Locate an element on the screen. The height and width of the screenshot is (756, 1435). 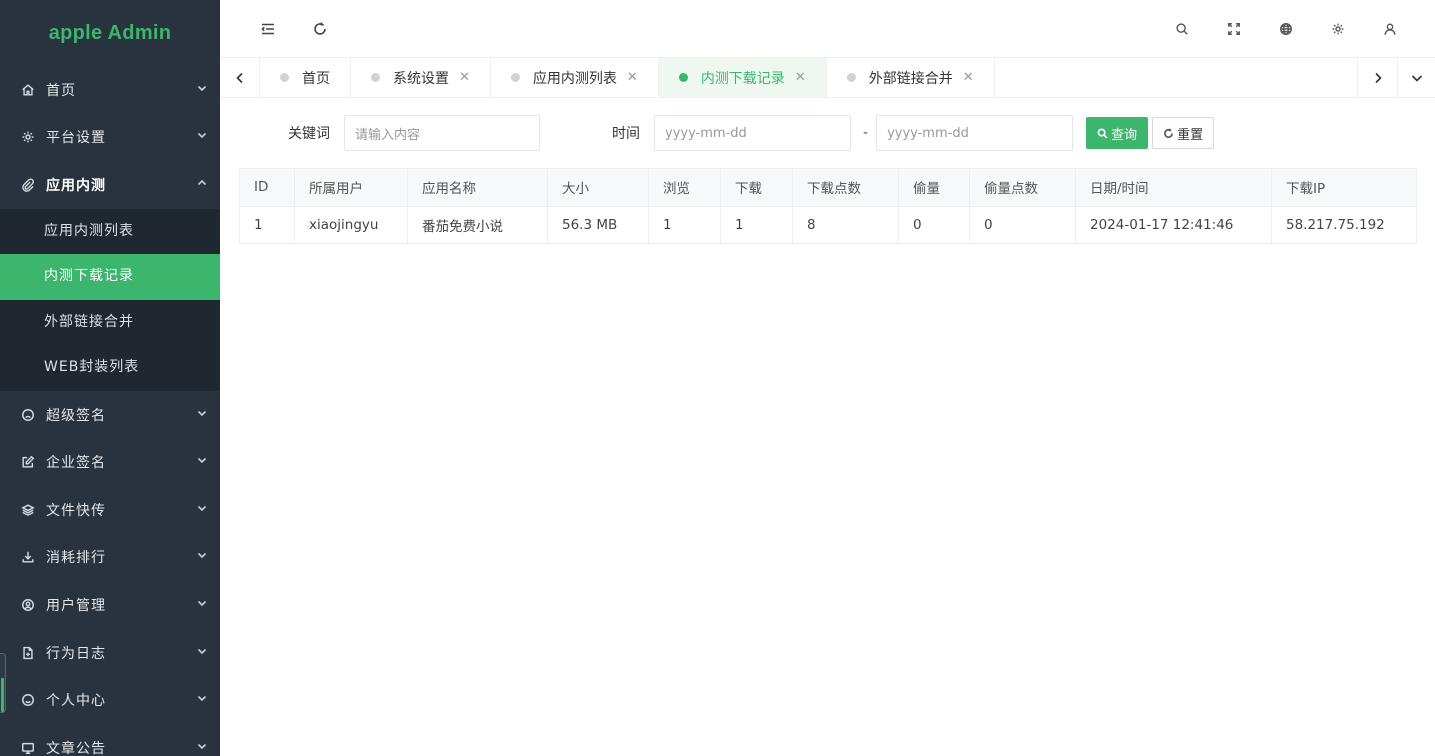
sidebar-item-file-transfer: 文件快传 is located at coordinates (110, 510).